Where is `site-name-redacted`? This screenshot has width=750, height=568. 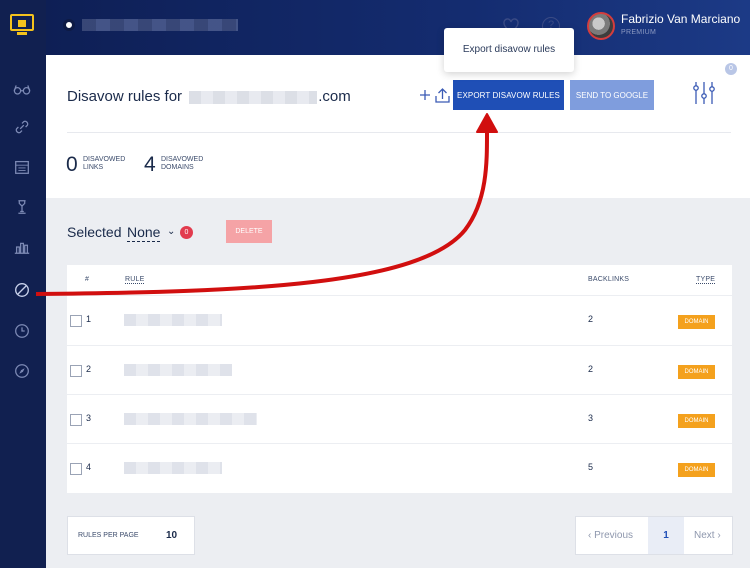 site-name-redacted is located at coordinates (160, 25).